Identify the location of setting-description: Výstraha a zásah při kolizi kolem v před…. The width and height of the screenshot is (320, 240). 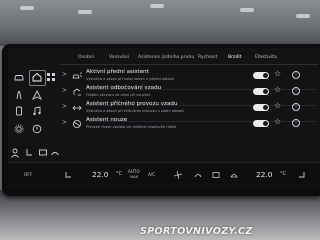
(130, 79).